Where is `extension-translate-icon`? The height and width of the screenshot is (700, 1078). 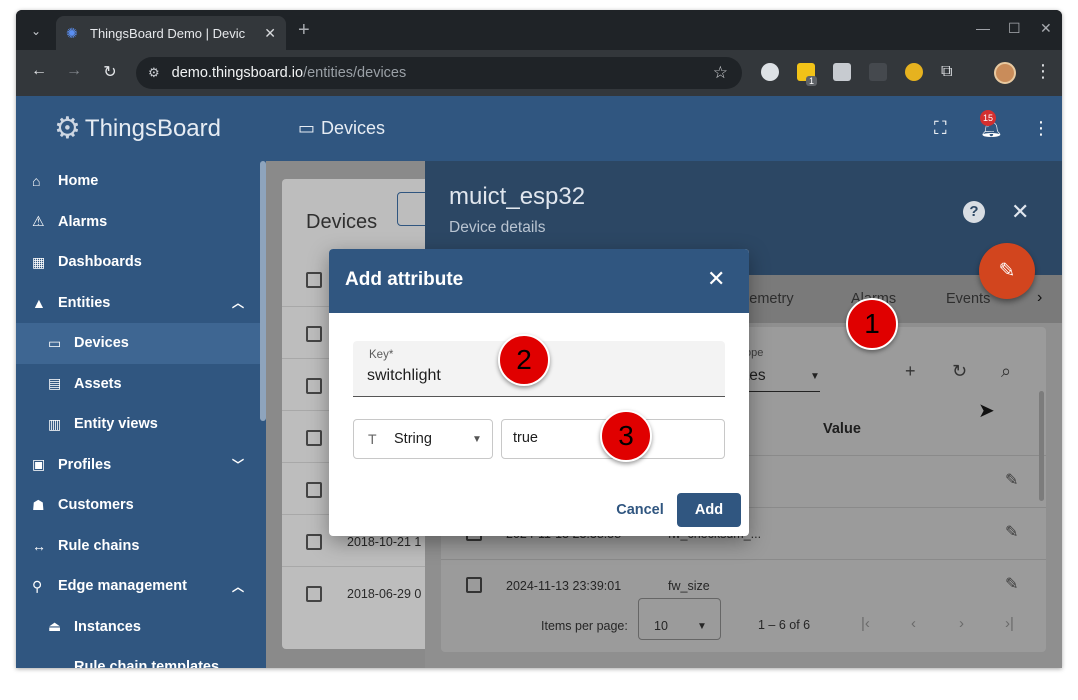 extension-translate-icon is located at coordinates (914, 72).